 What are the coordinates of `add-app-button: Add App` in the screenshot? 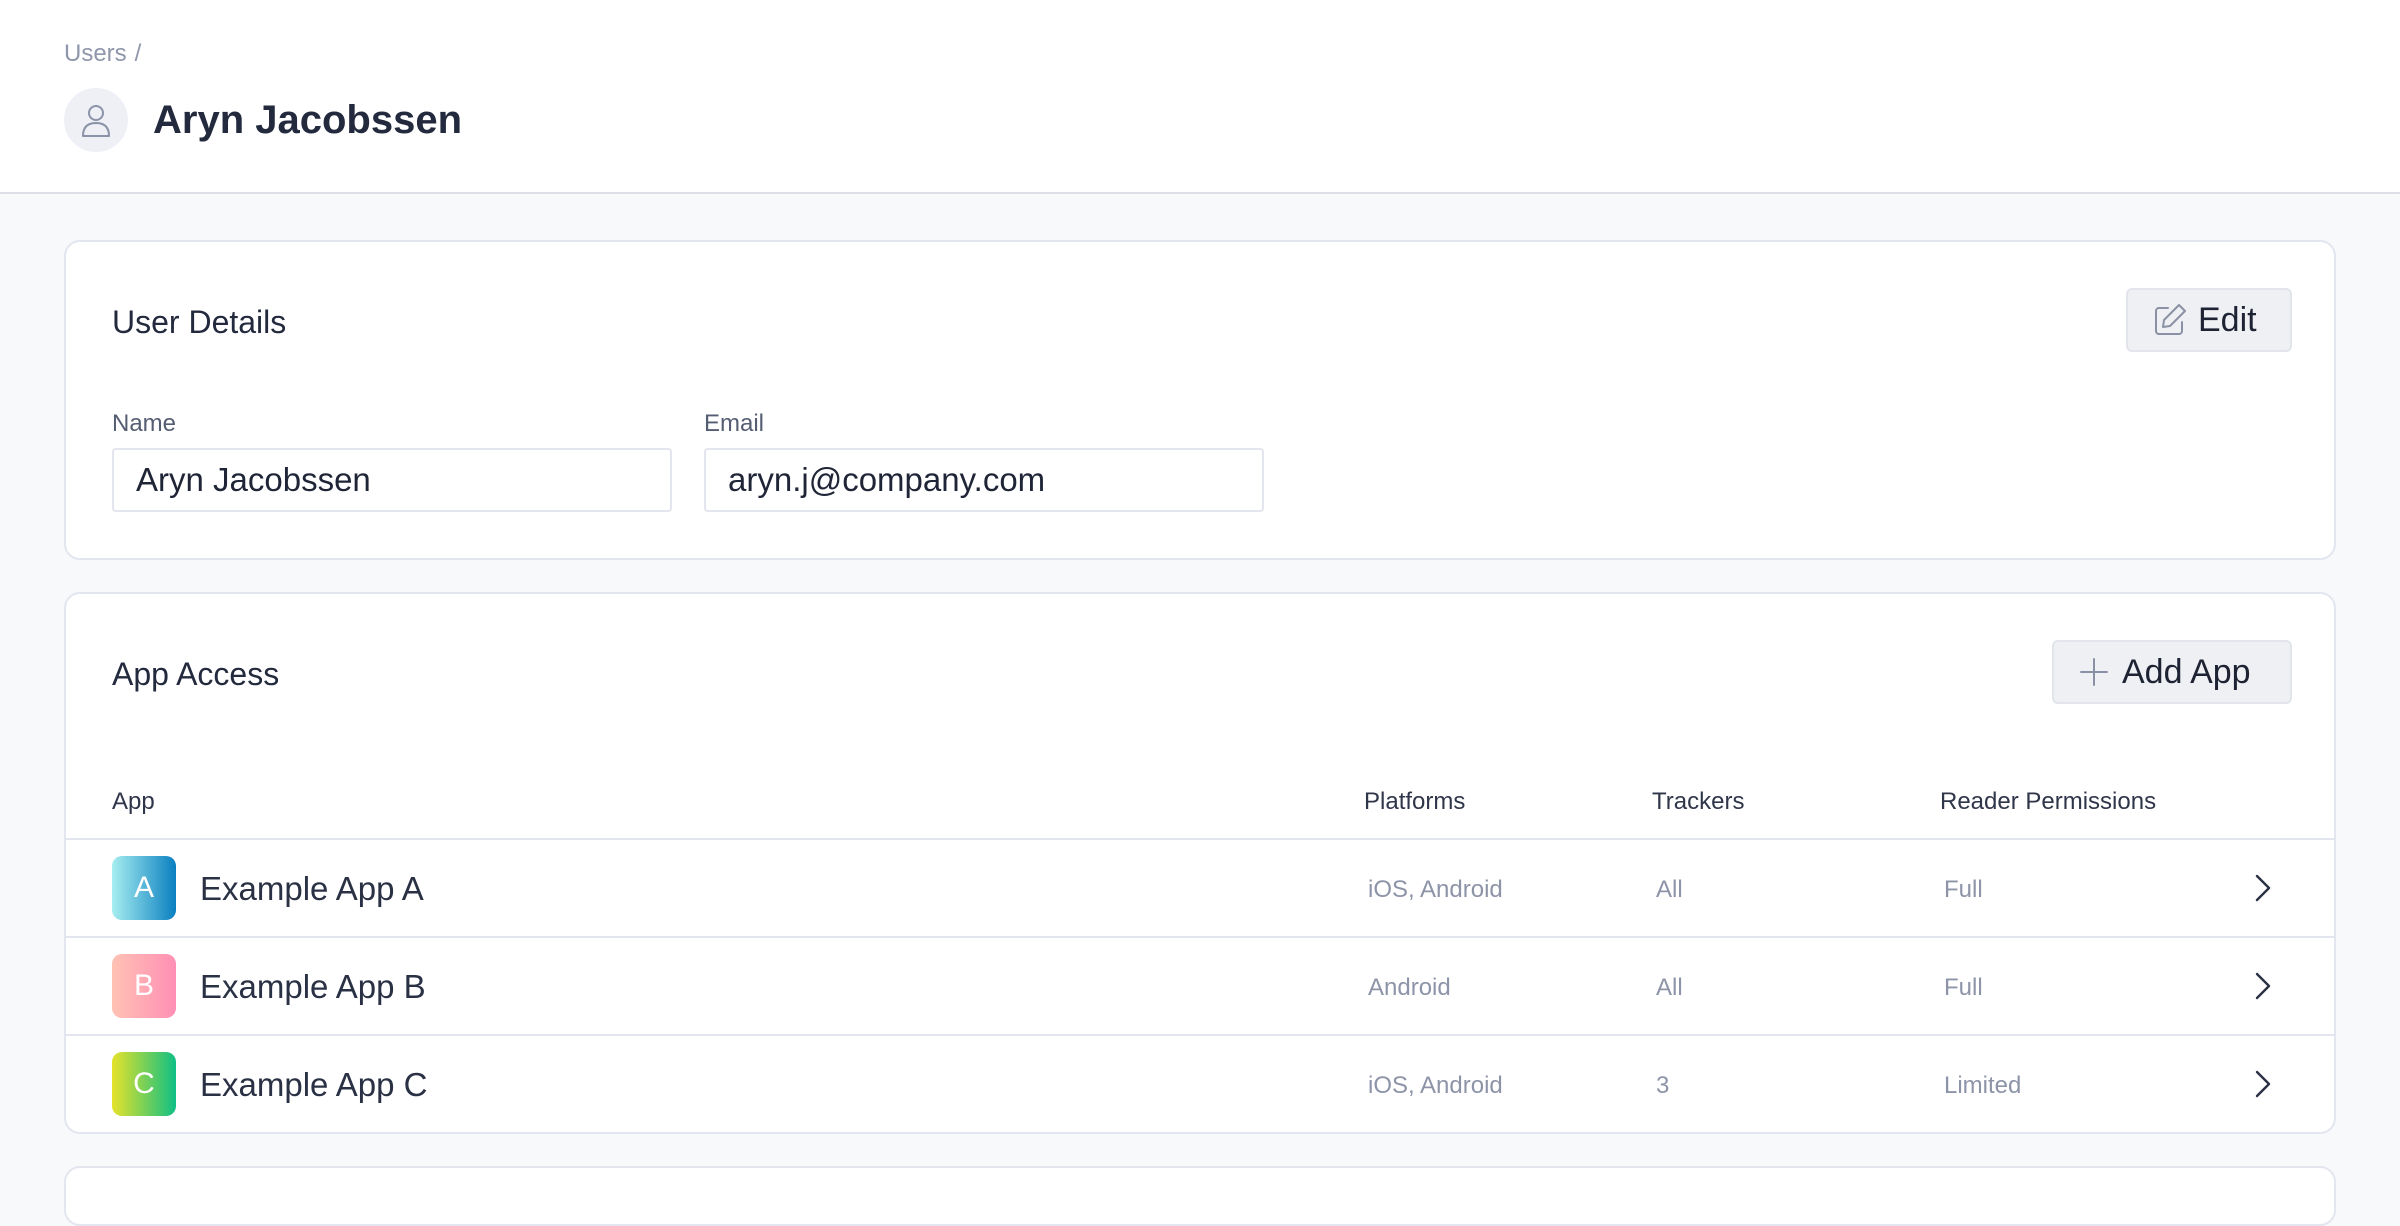 It's located at (2172, 672).